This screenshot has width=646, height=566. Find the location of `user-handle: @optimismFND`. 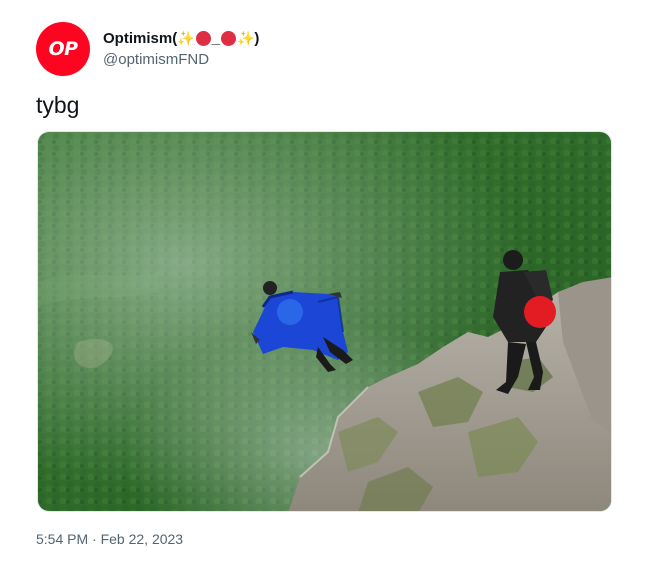

user-handle: @optimismFND is located at coordinates (181, 60).